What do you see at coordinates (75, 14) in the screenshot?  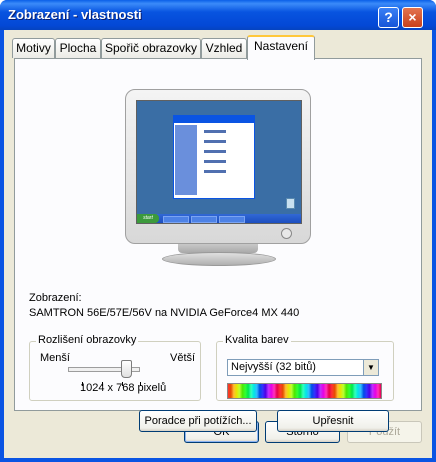 I see `window-title: Zobrazení - vlastnosti` at bounding box center [75, 14].